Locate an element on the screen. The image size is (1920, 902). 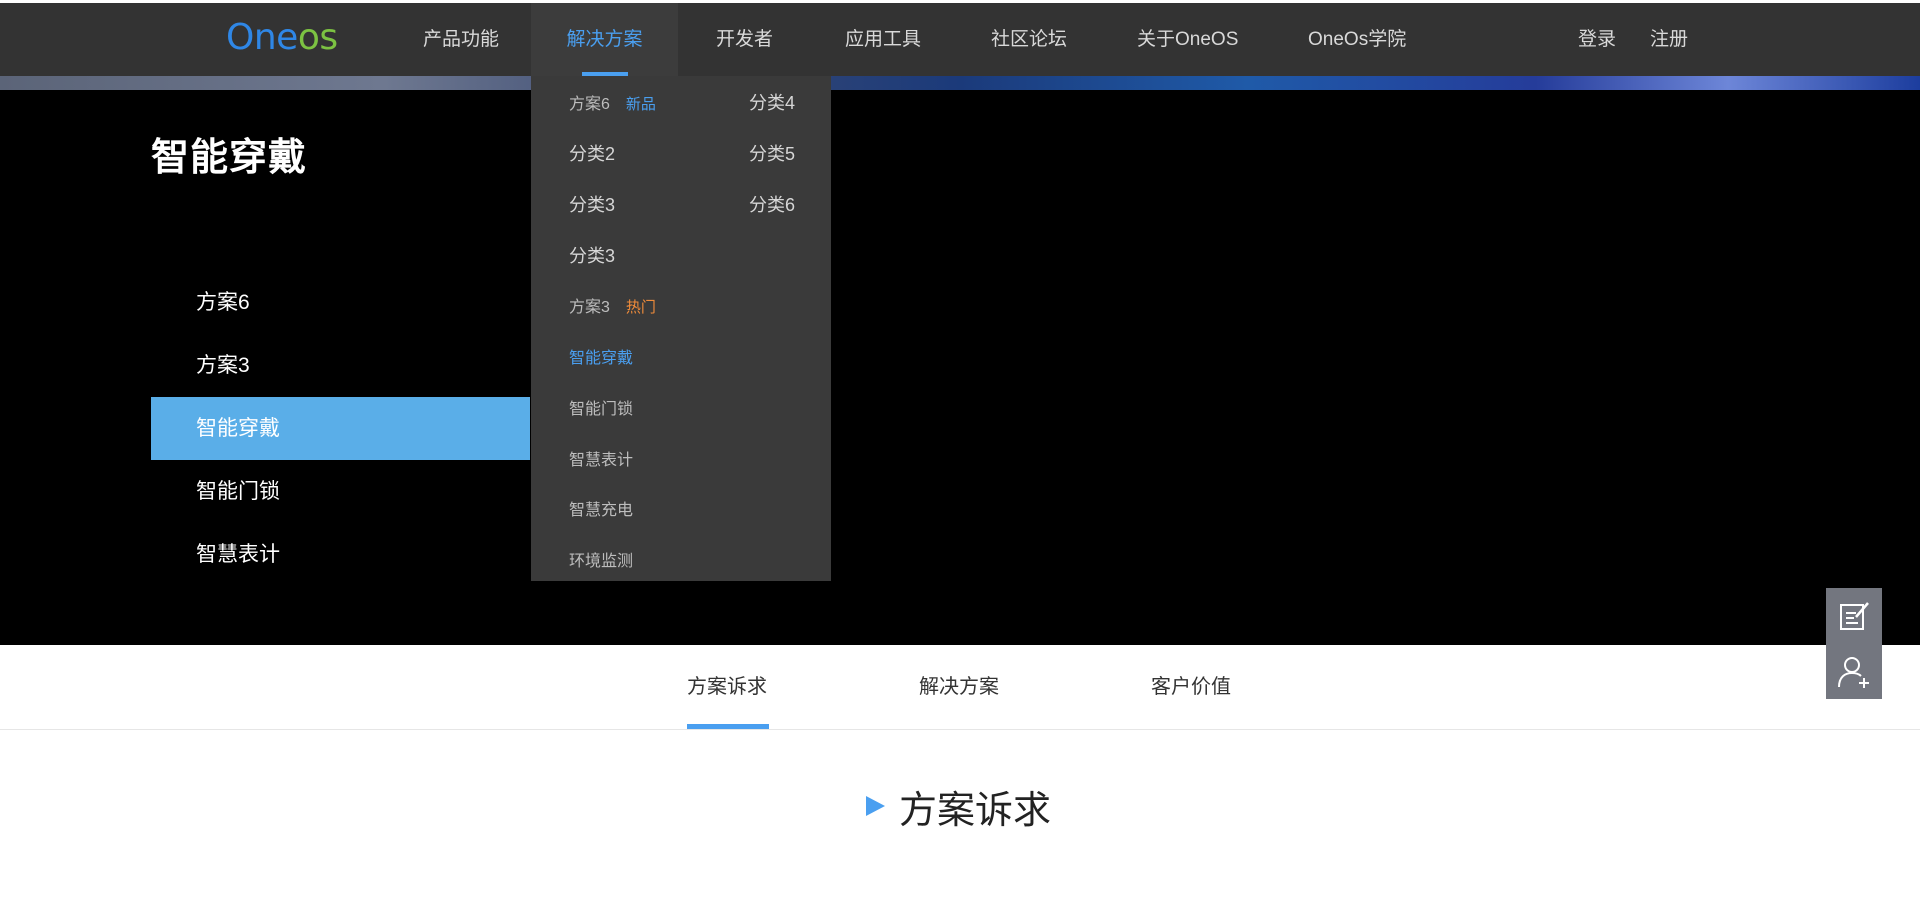
dropdown-item: 智慧表计 is located at coordinates (601, 458).